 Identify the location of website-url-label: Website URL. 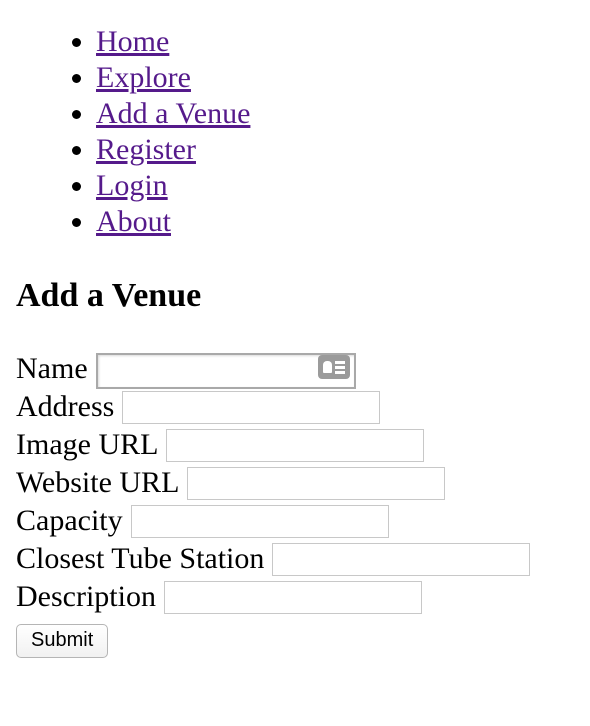
(98, 482).